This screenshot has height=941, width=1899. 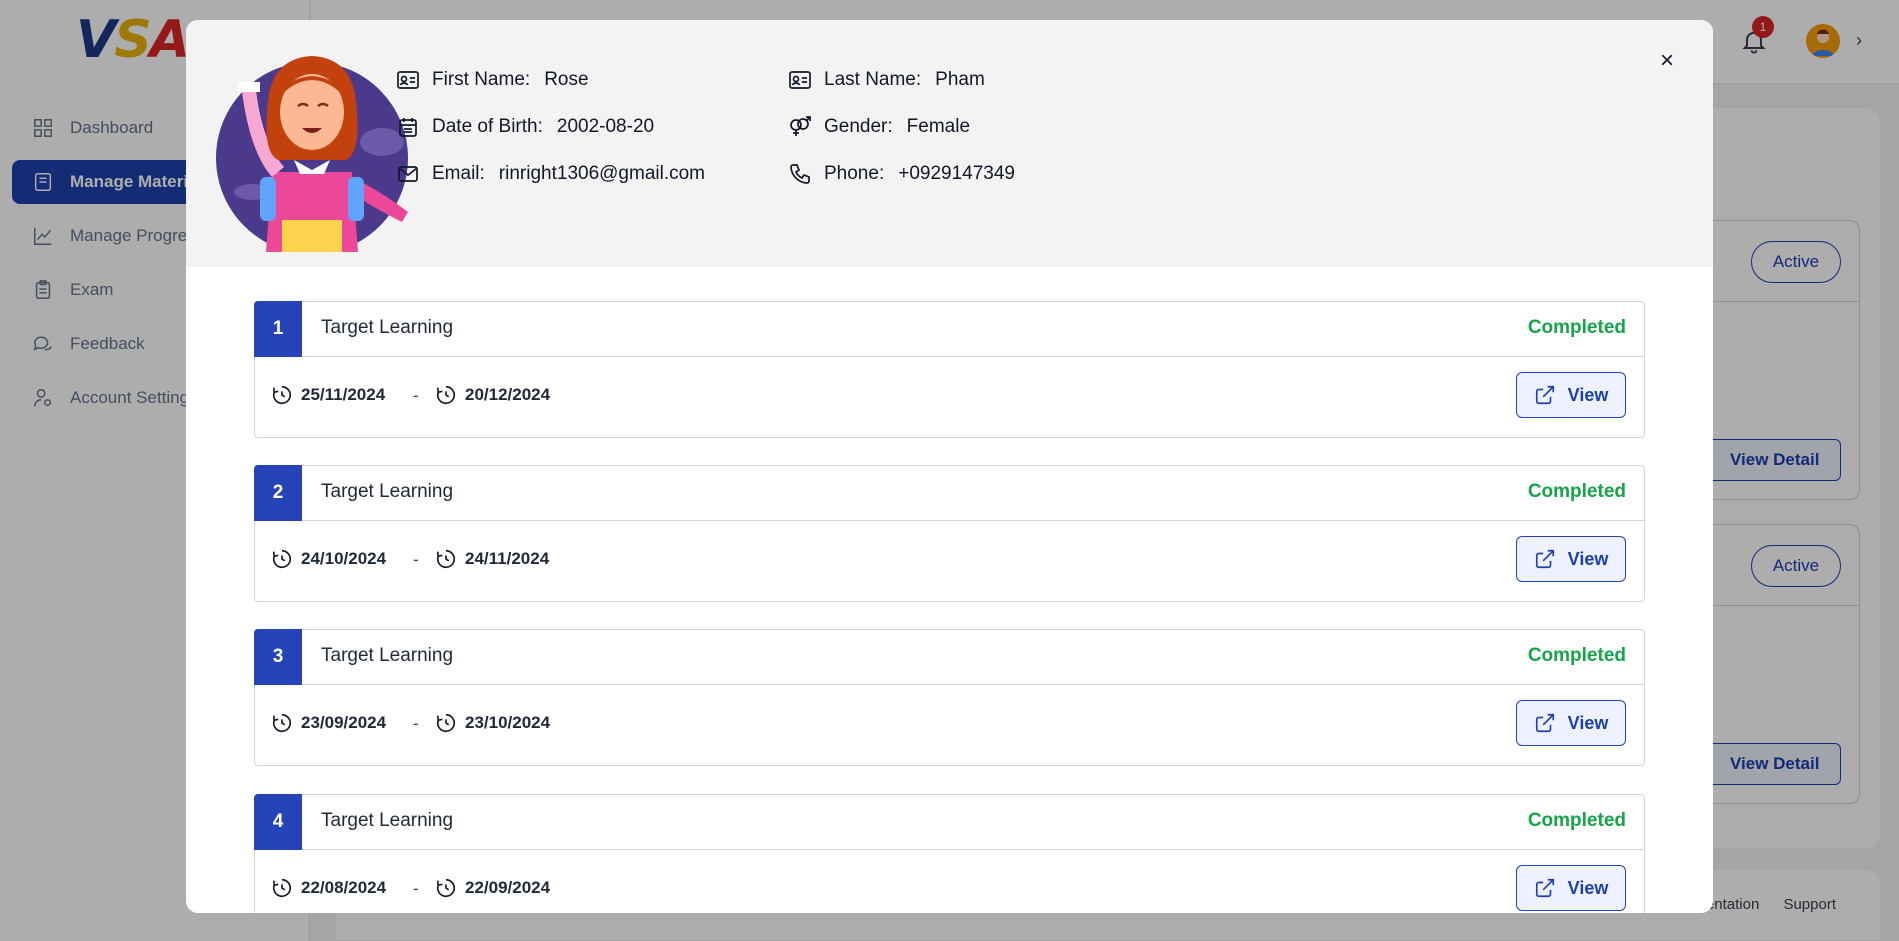 I want to click on start-date-value: 24/10/2024, so click(x=344, y=558).